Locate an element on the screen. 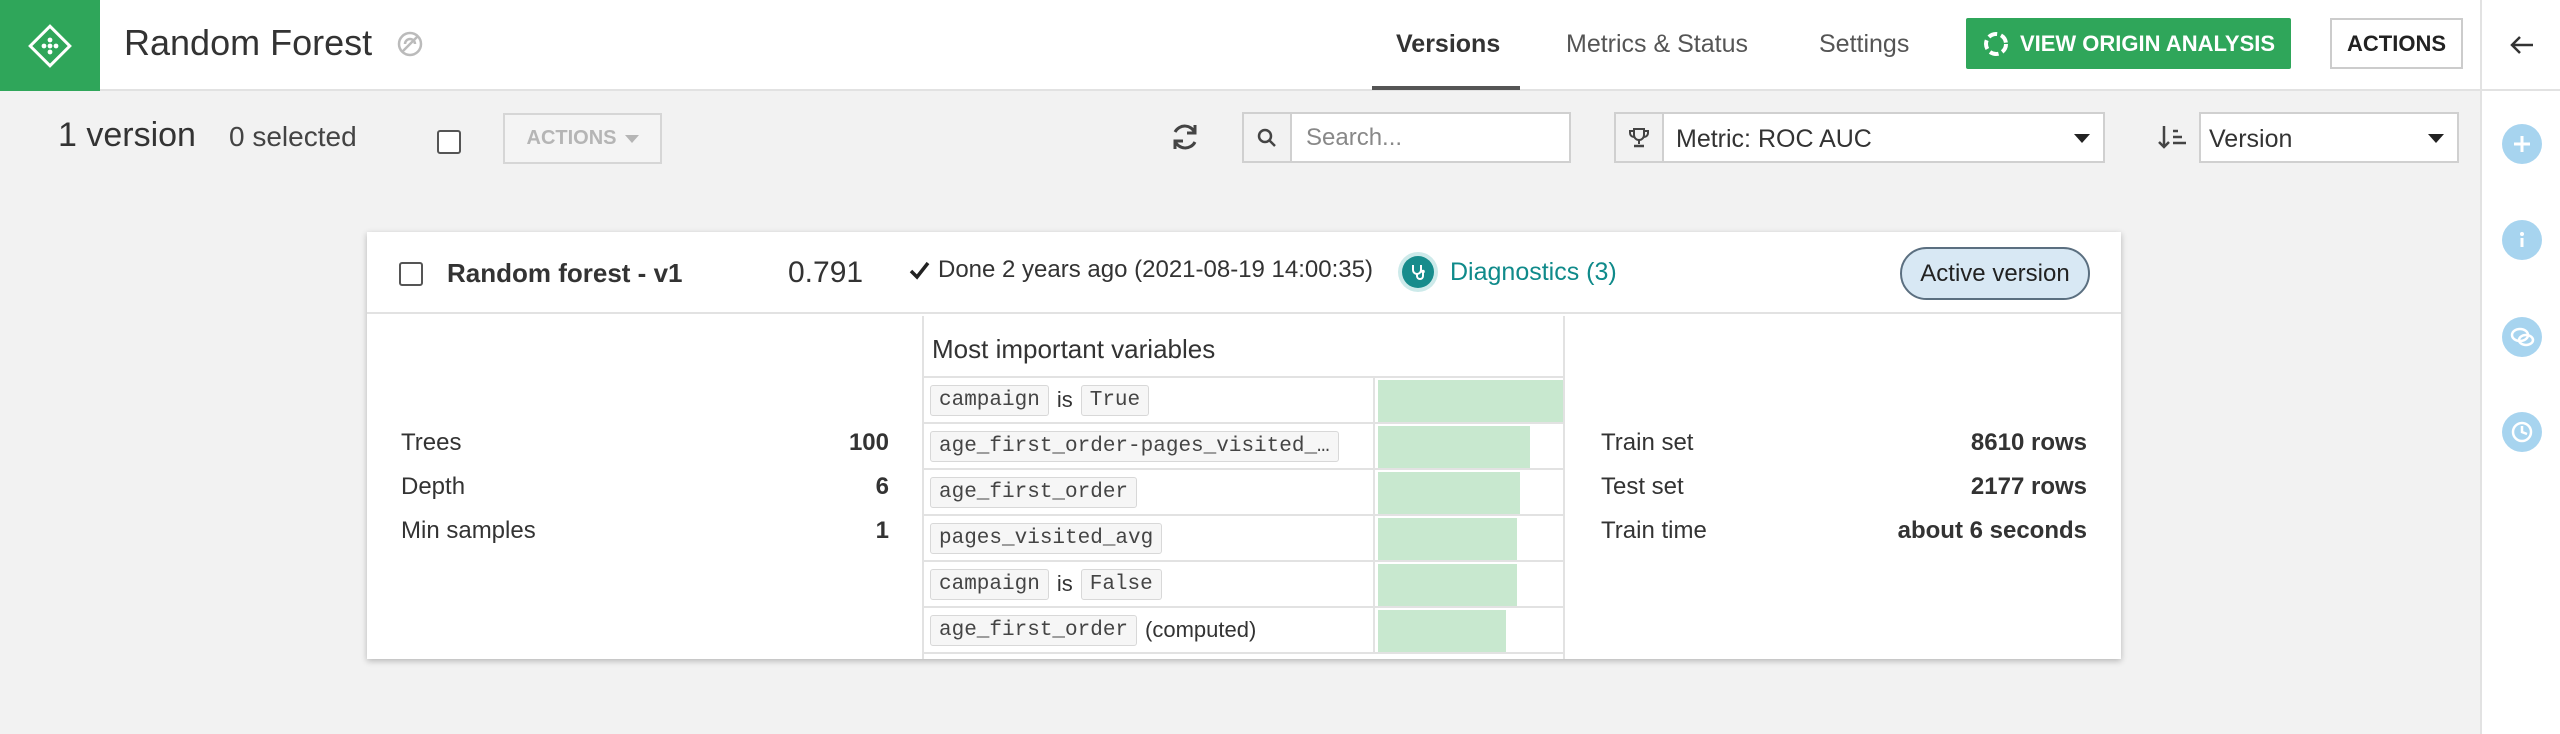 The height and width of the screenshot is (734, 2560). rail-info-button is located at coordinates (2522, 240).